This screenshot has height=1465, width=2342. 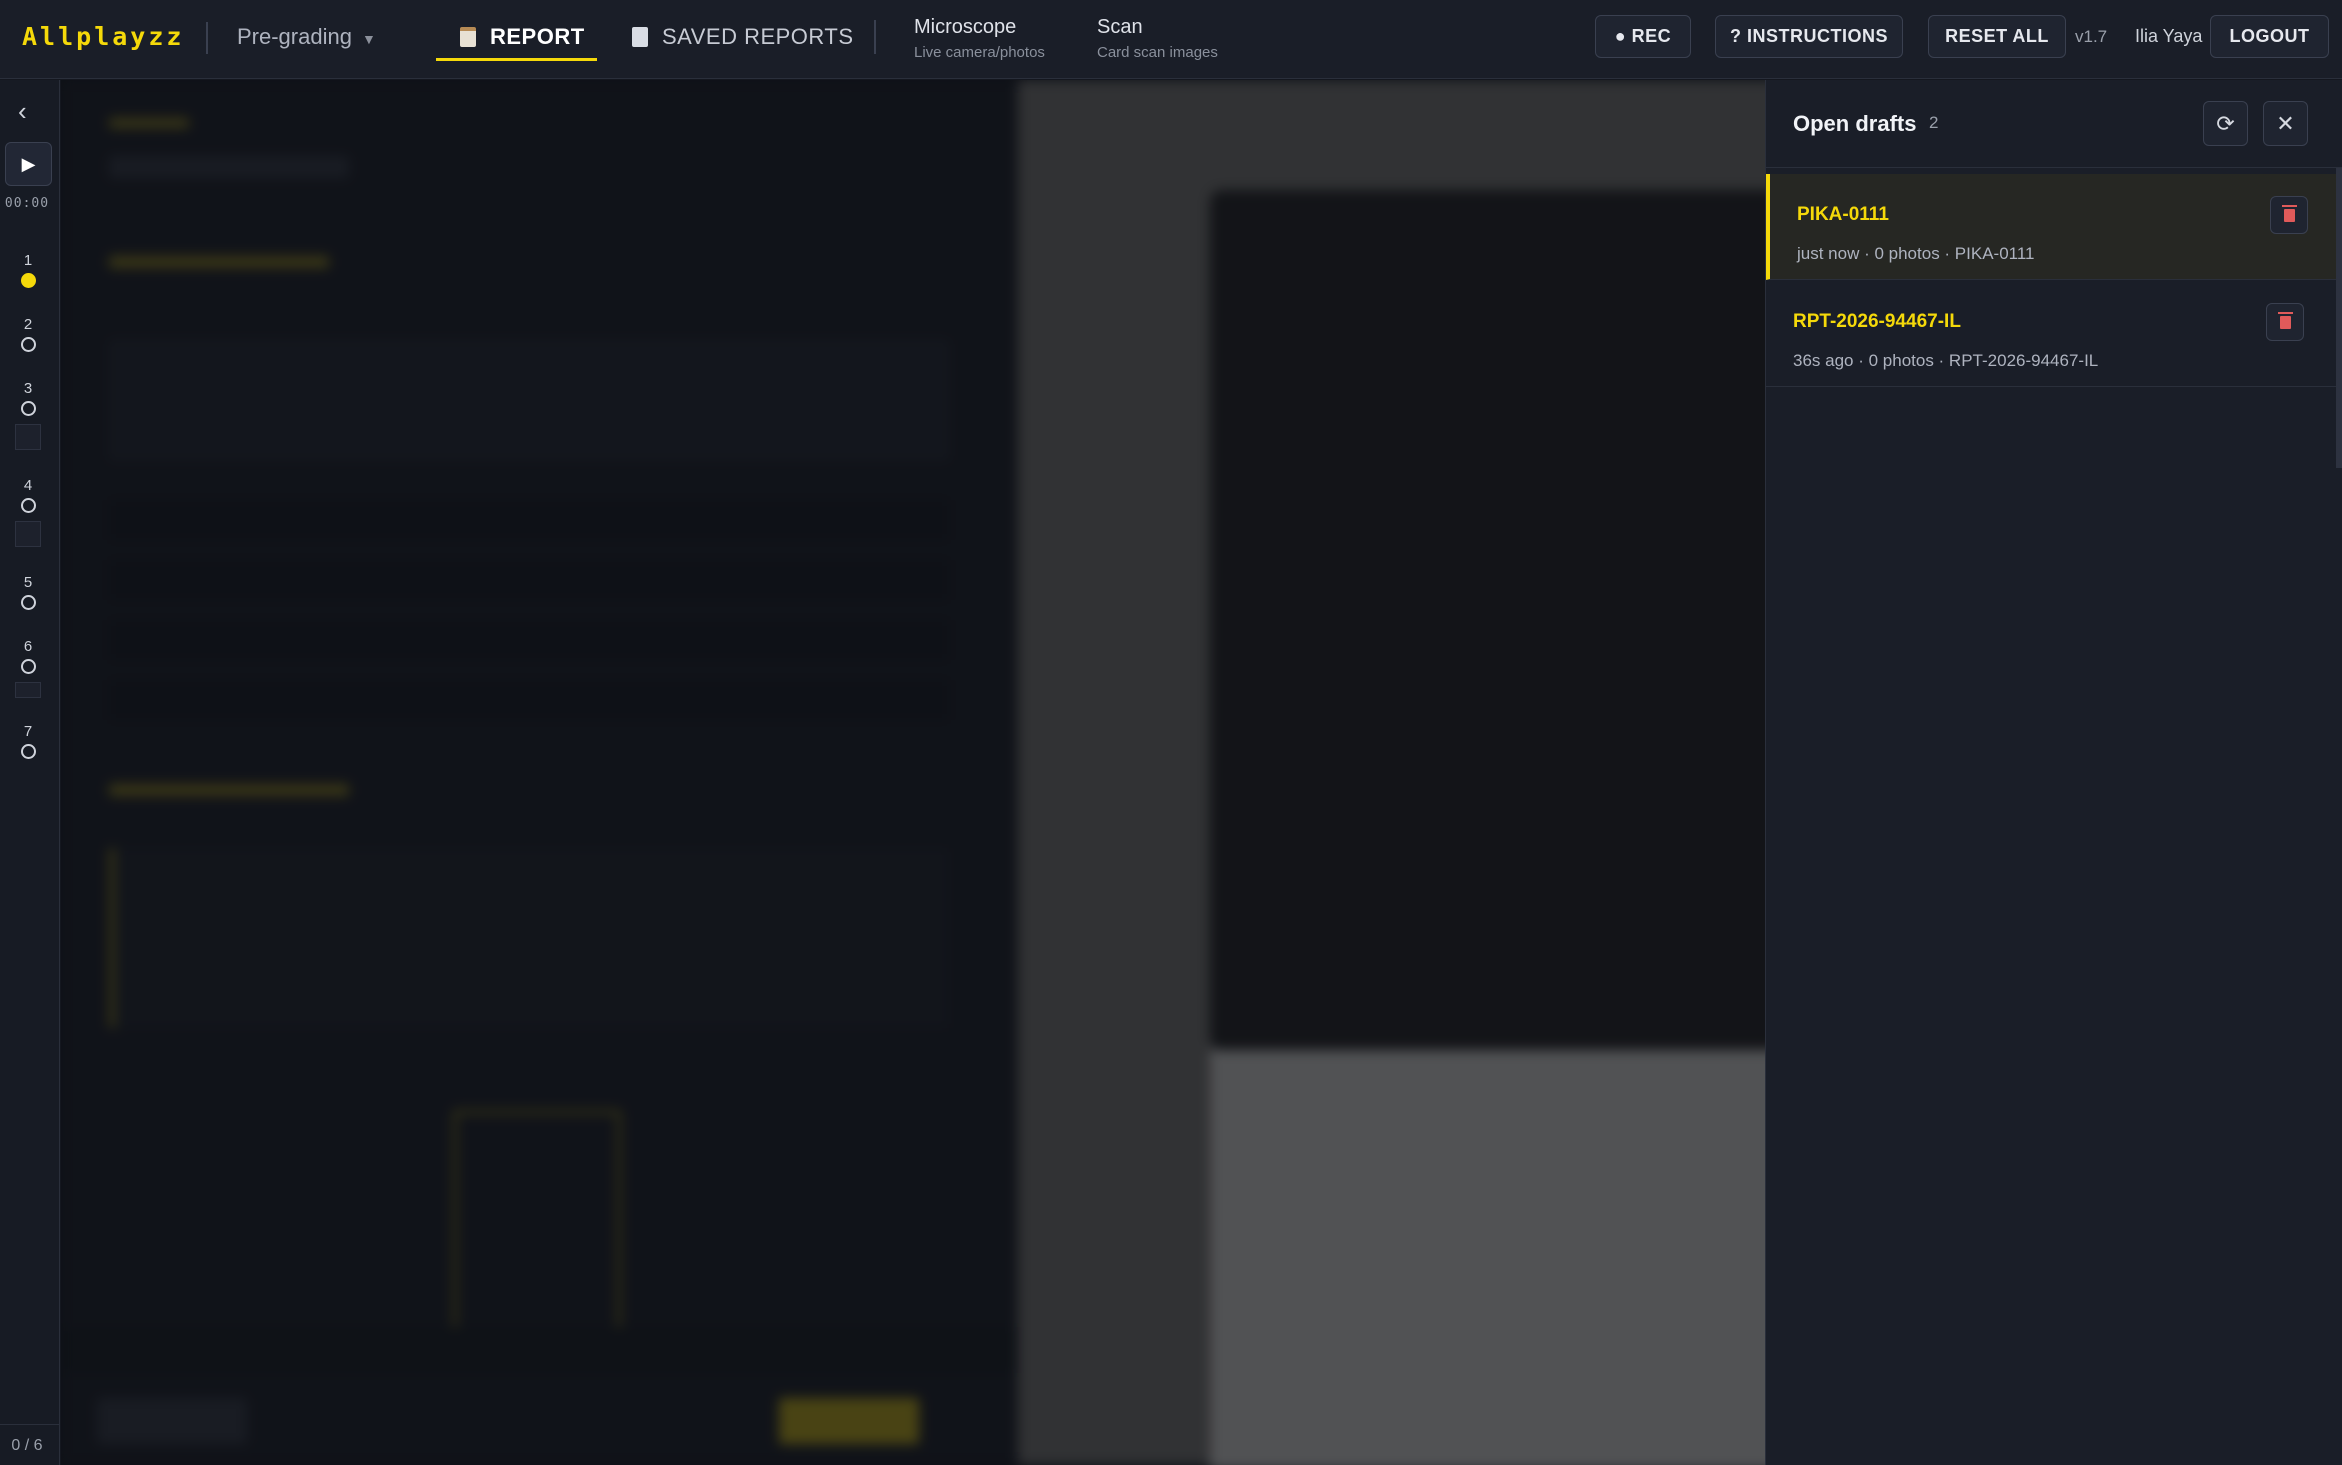 What do you see at coordinates (2339, 318) in the screenshot?
I see `scrollbar` at bounding box center [2339, 318].